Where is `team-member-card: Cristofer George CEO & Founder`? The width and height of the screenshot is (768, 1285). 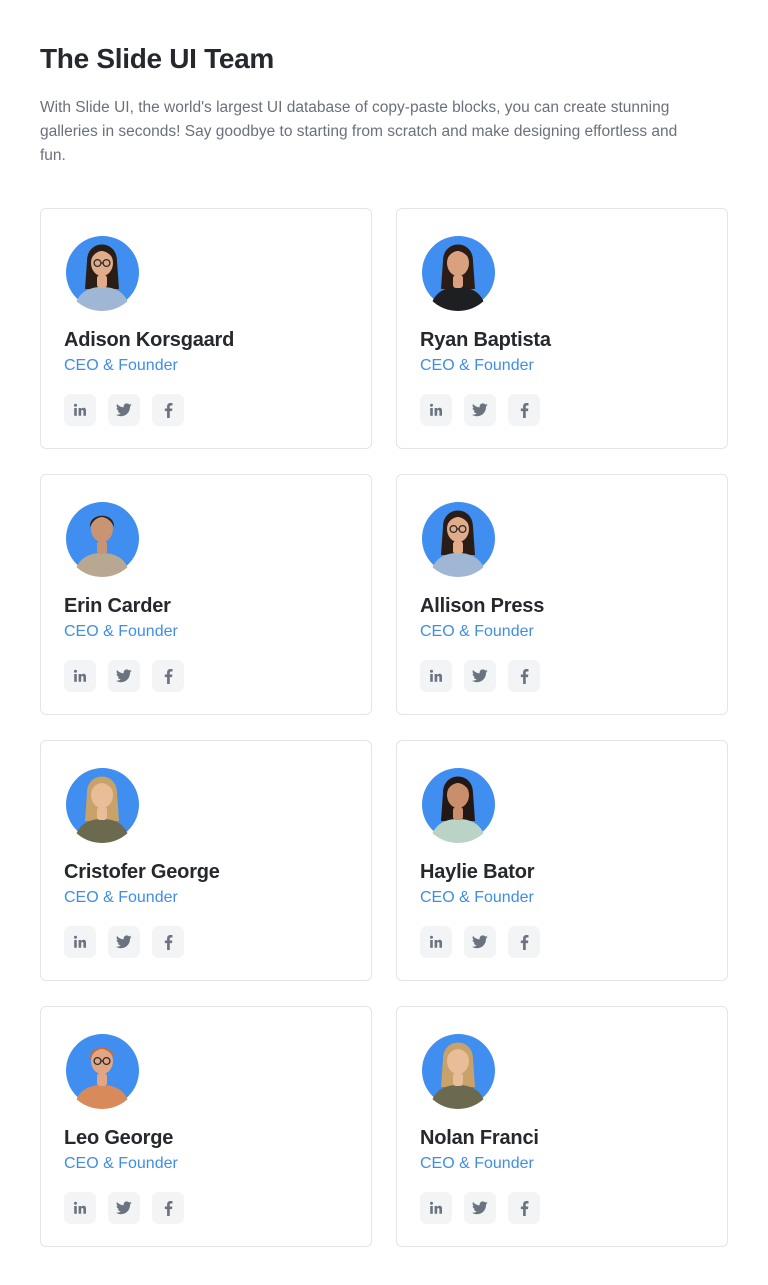 team-member-card: Cristofer George CEO & Founder is located at coordinates (206, 860).